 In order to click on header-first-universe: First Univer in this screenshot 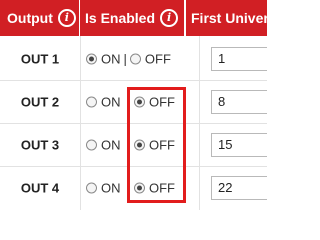, I will do `click(226, 18)`.